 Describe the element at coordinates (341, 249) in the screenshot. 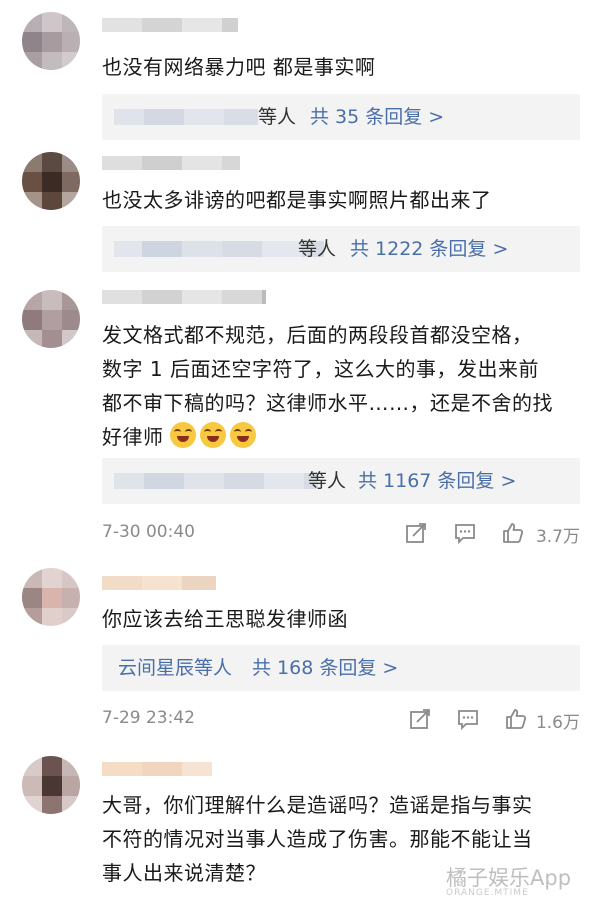

I see `replies-box: 等人 共 1222 条回复 >` at that location.